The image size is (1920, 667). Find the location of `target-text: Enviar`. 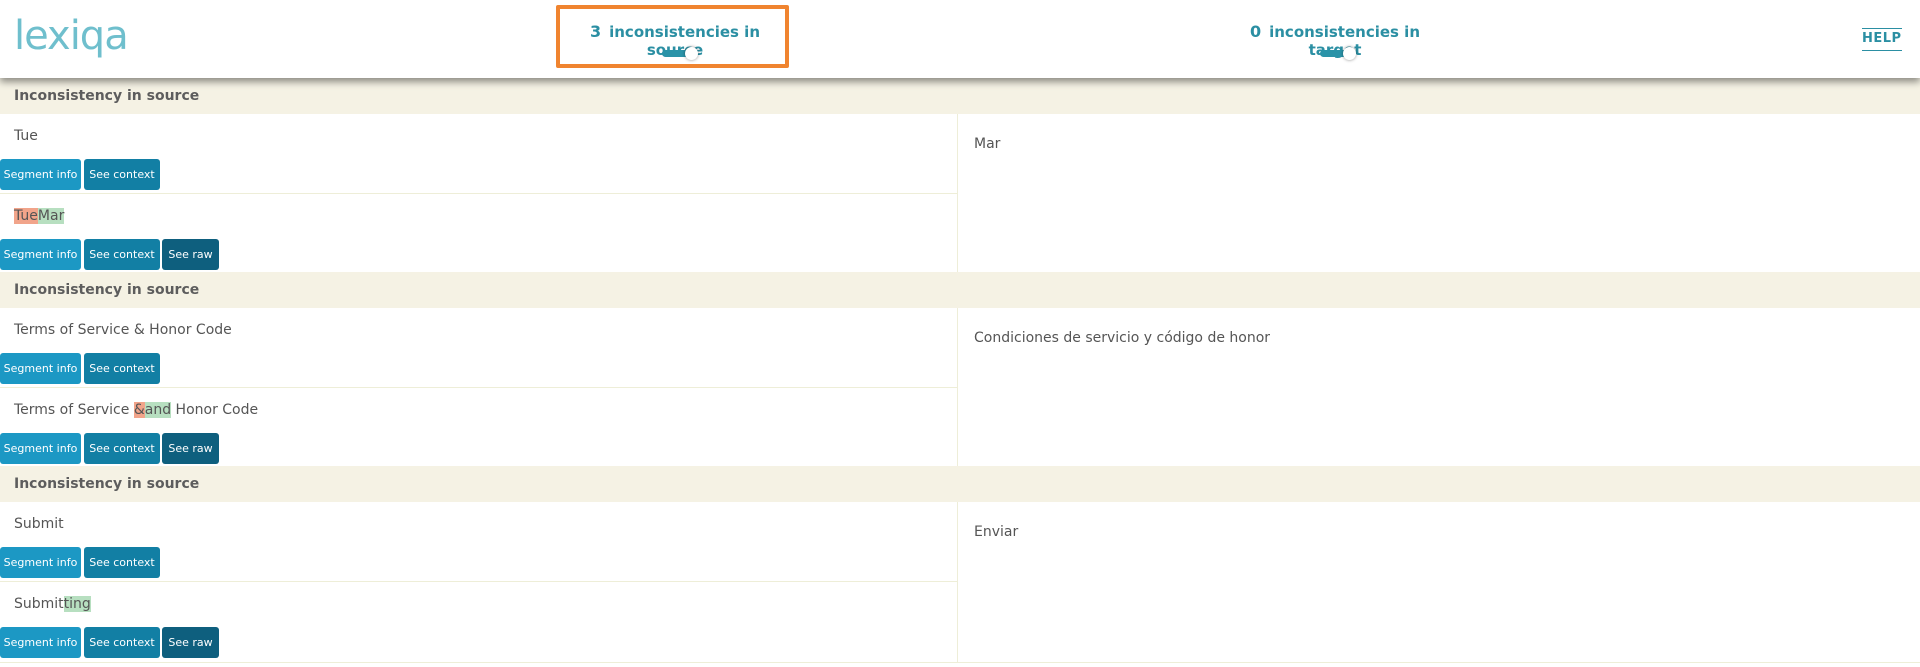

target-text: Enviar is located at coordinates (996, 532).